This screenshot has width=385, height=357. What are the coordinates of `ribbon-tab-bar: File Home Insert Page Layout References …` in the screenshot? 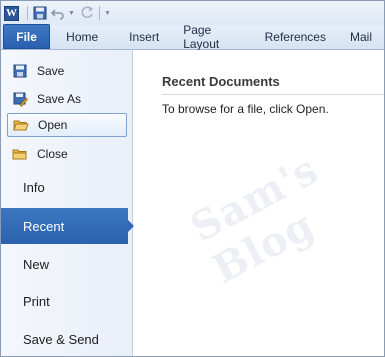 It's located at (192, 37).